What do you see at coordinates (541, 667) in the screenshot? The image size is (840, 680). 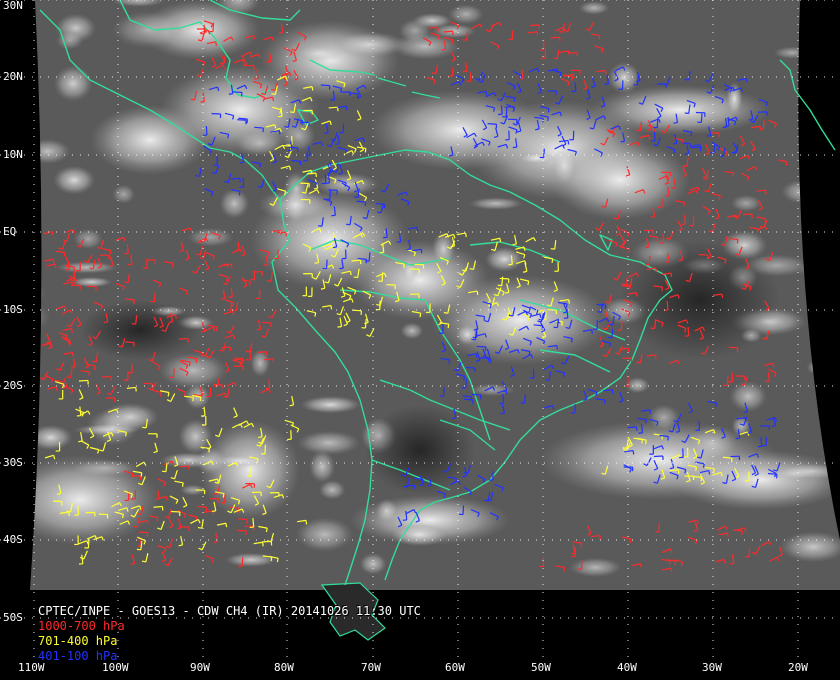 I see `lon-label-50w: 50W` at bounding box center [541, 667].